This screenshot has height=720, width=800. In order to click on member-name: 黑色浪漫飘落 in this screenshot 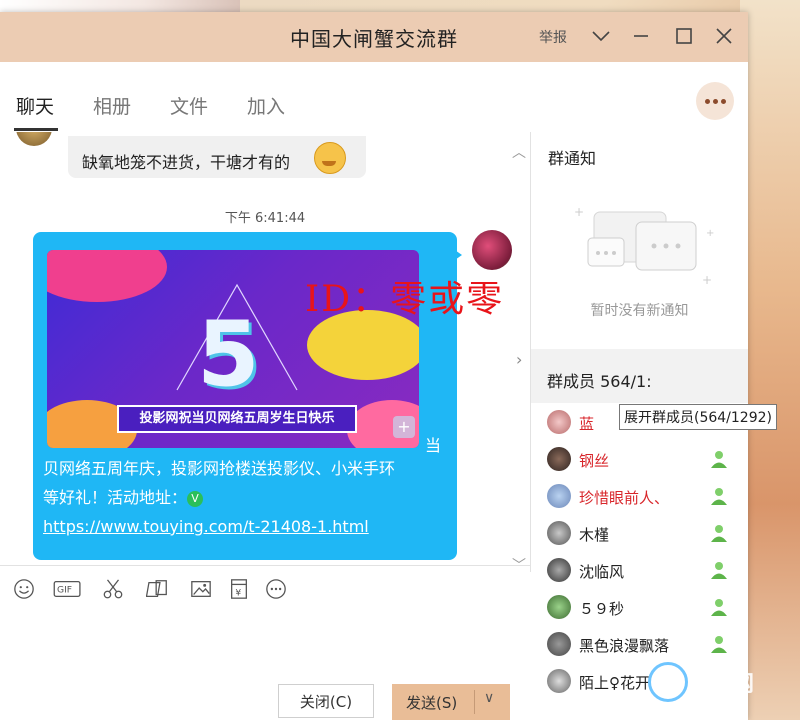, I will do `click(624, 646)`.